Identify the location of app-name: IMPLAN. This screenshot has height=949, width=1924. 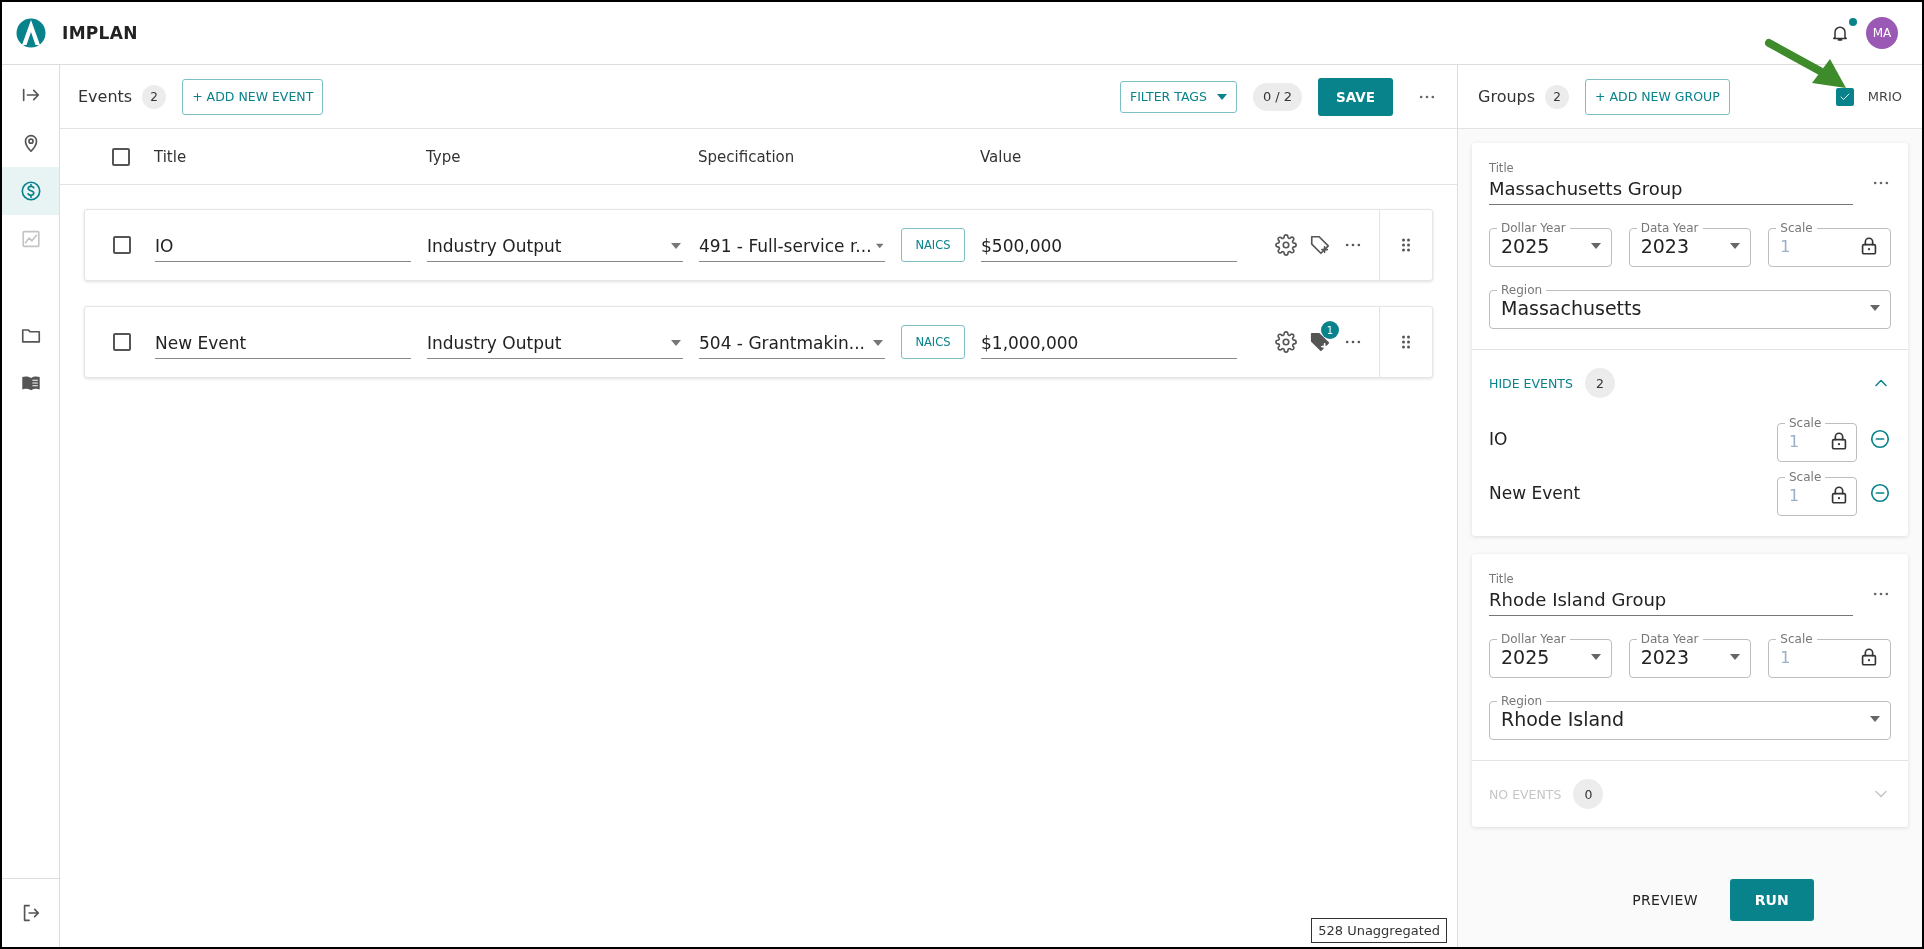
(100, 33).